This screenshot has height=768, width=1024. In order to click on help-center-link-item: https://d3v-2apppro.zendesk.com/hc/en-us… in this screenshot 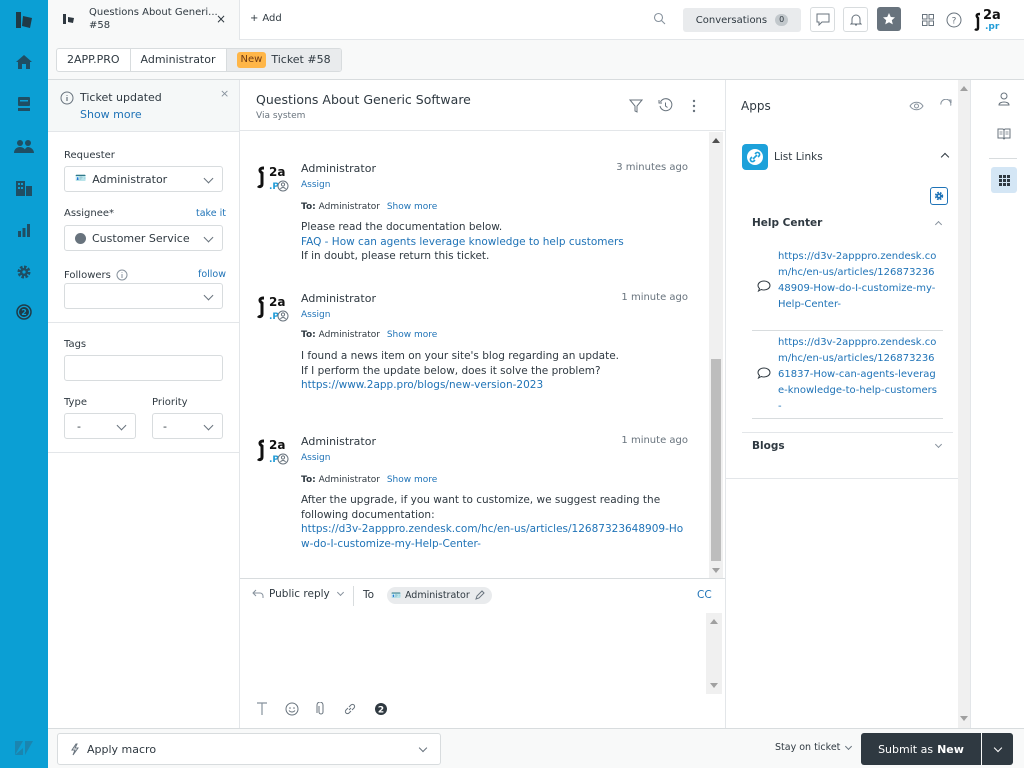, I will do `click(847, 375)`.